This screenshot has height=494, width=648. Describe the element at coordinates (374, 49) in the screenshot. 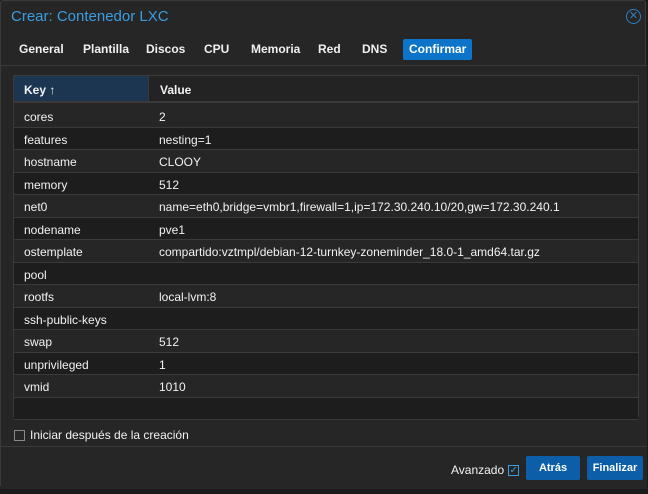

I see `tab-dns: DNS` at that location.